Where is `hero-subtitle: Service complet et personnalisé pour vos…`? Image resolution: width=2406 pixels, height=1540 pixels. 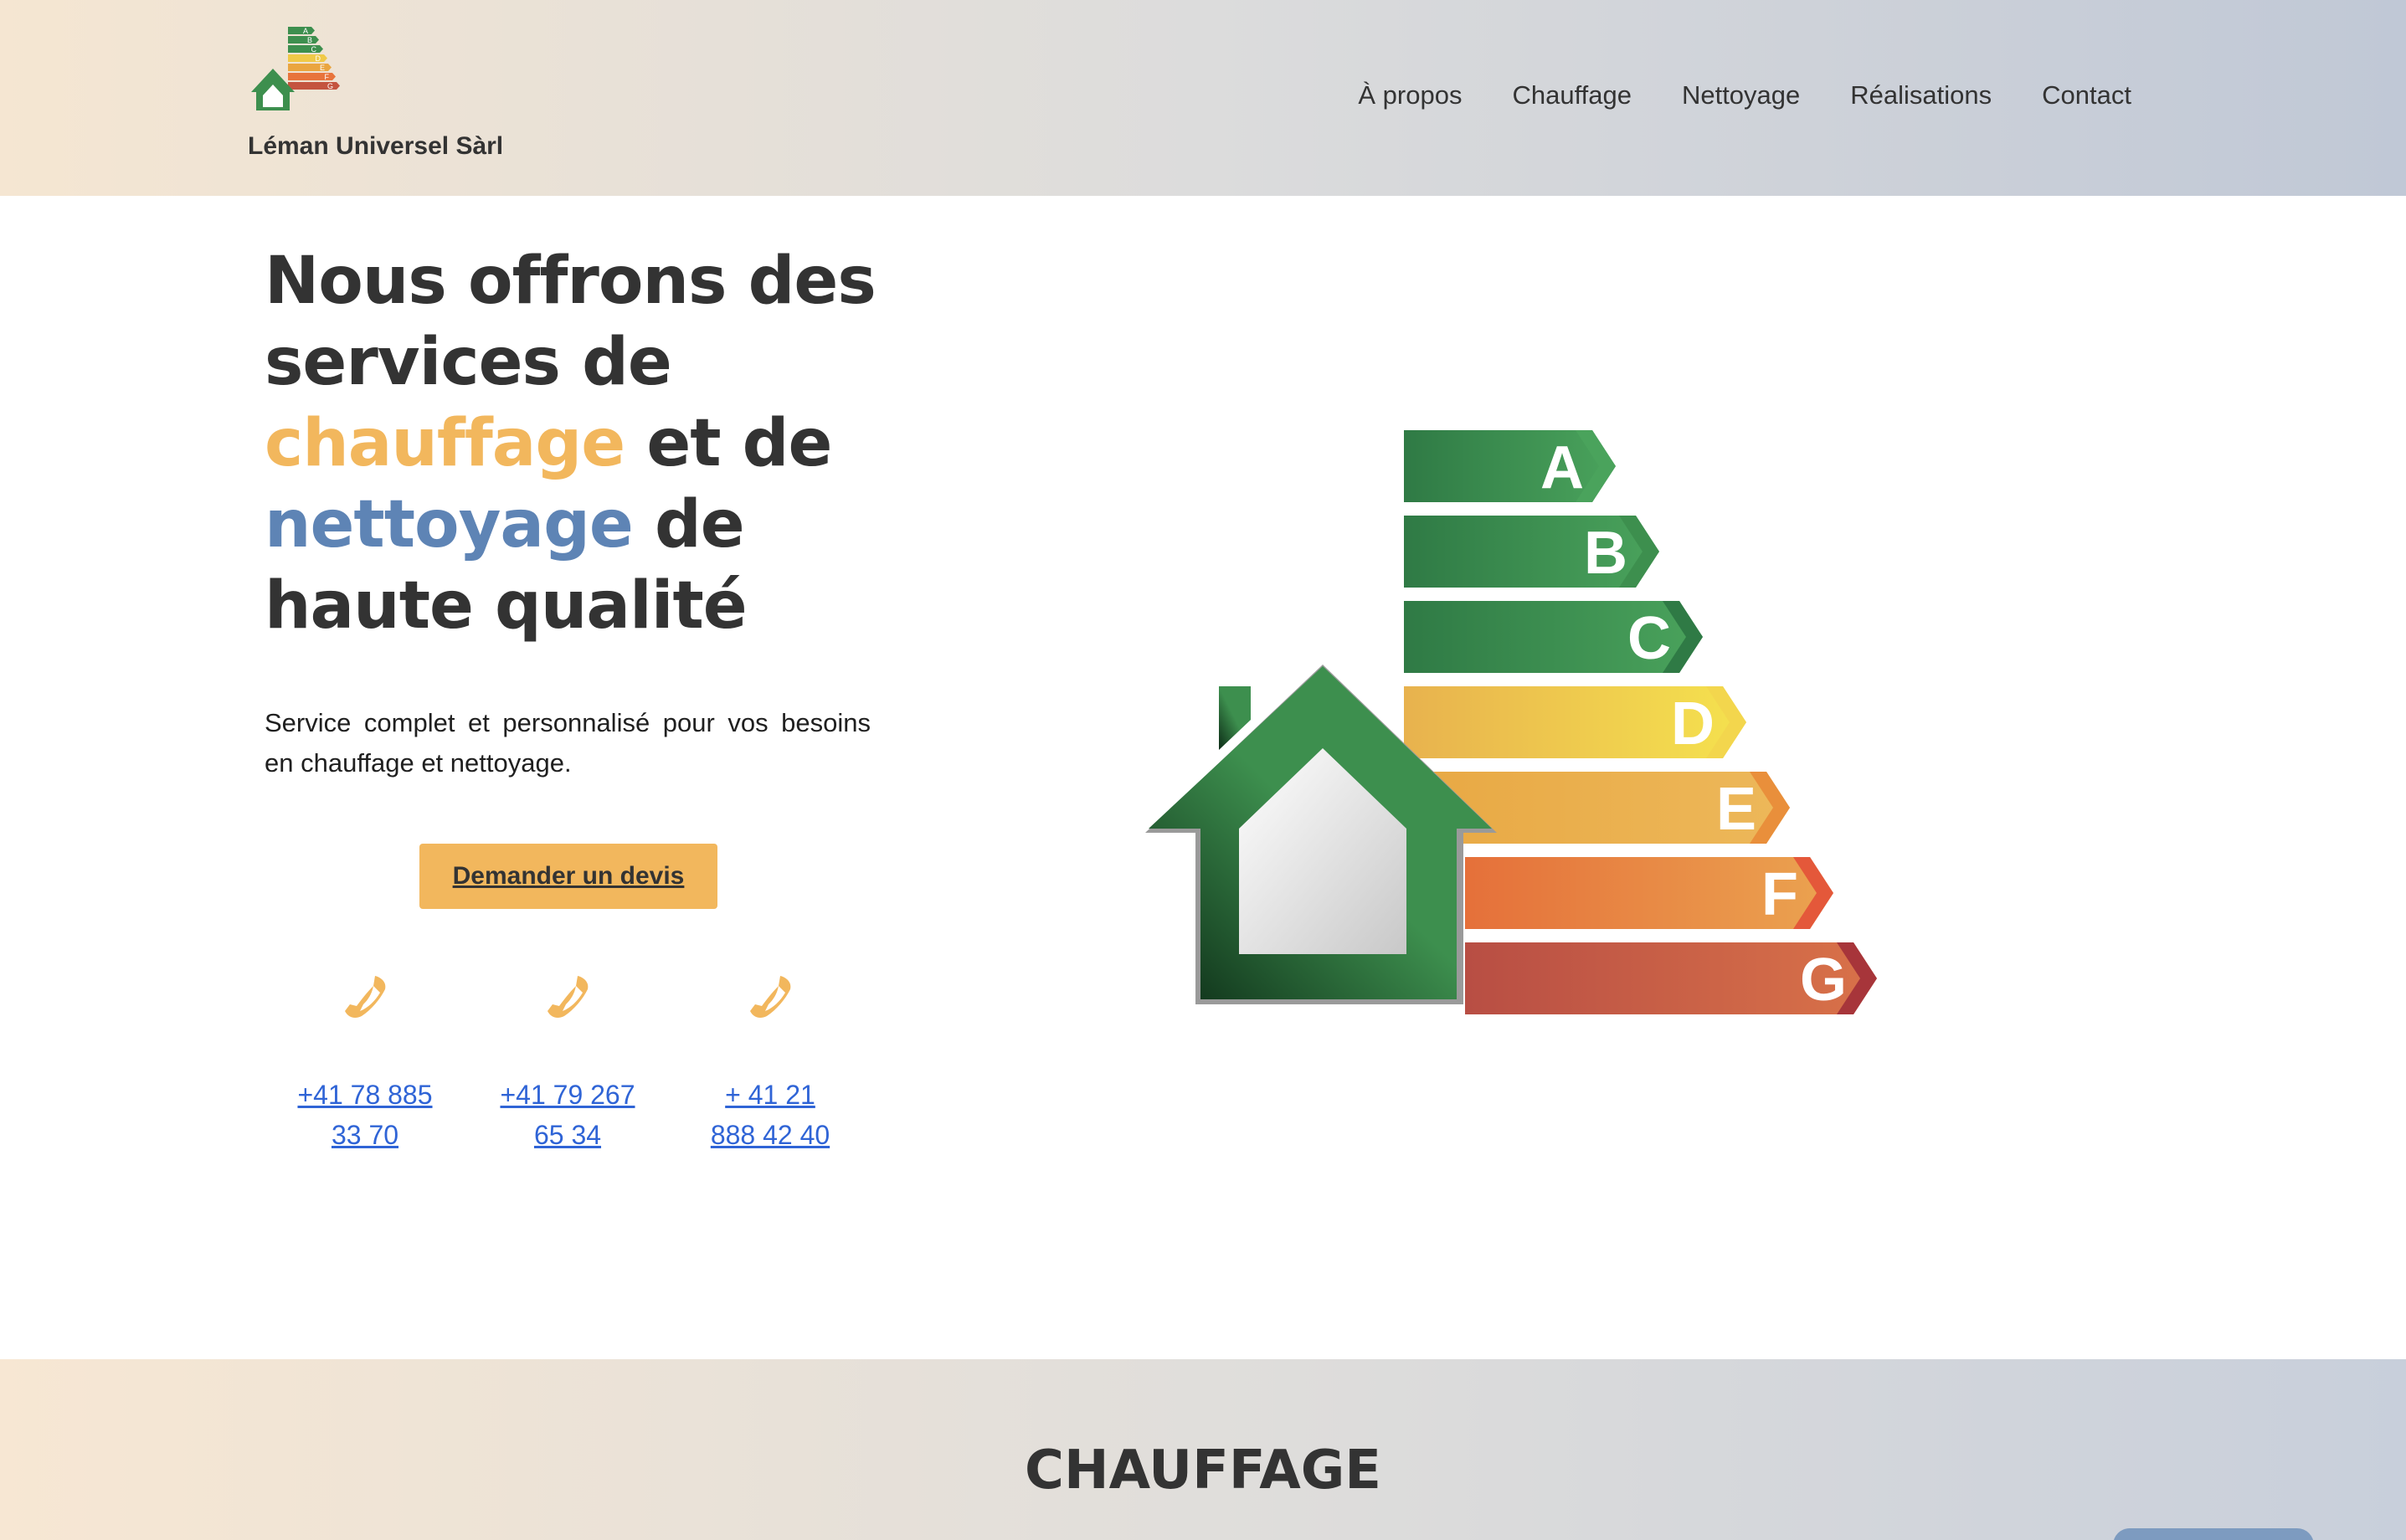
hero-subtitle: Service complet et personnalisé pour vos… is located at coordinates (568, 743).